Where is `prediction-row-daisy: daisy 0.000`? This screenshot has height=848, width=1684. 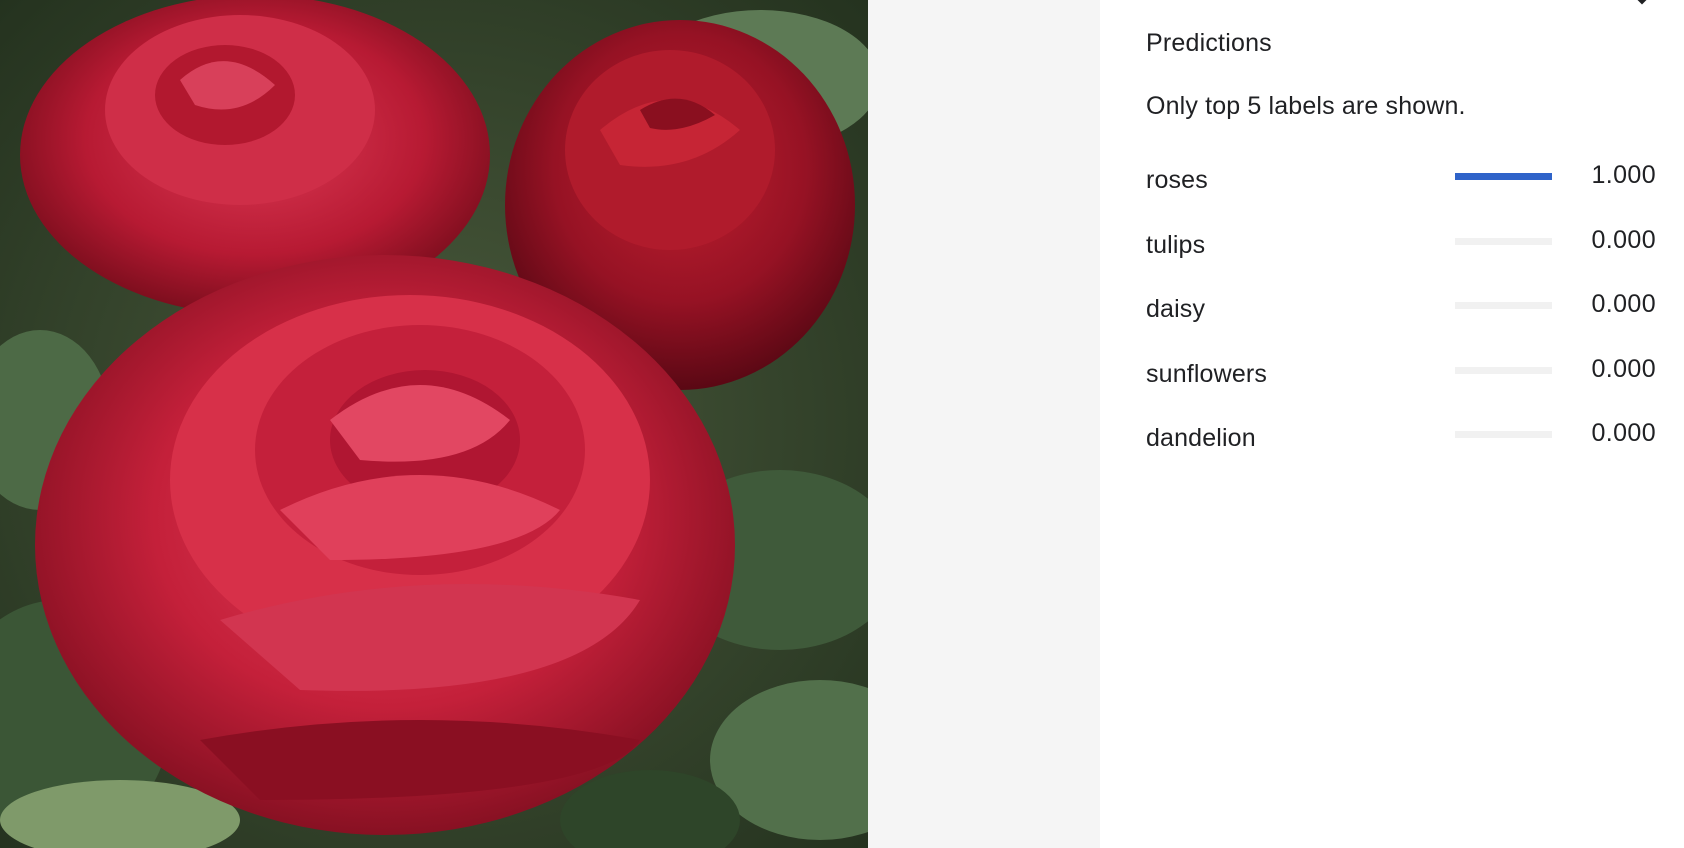
prediction-row-daisy: daisy 0.000 is located at coordinates (1401, 321).